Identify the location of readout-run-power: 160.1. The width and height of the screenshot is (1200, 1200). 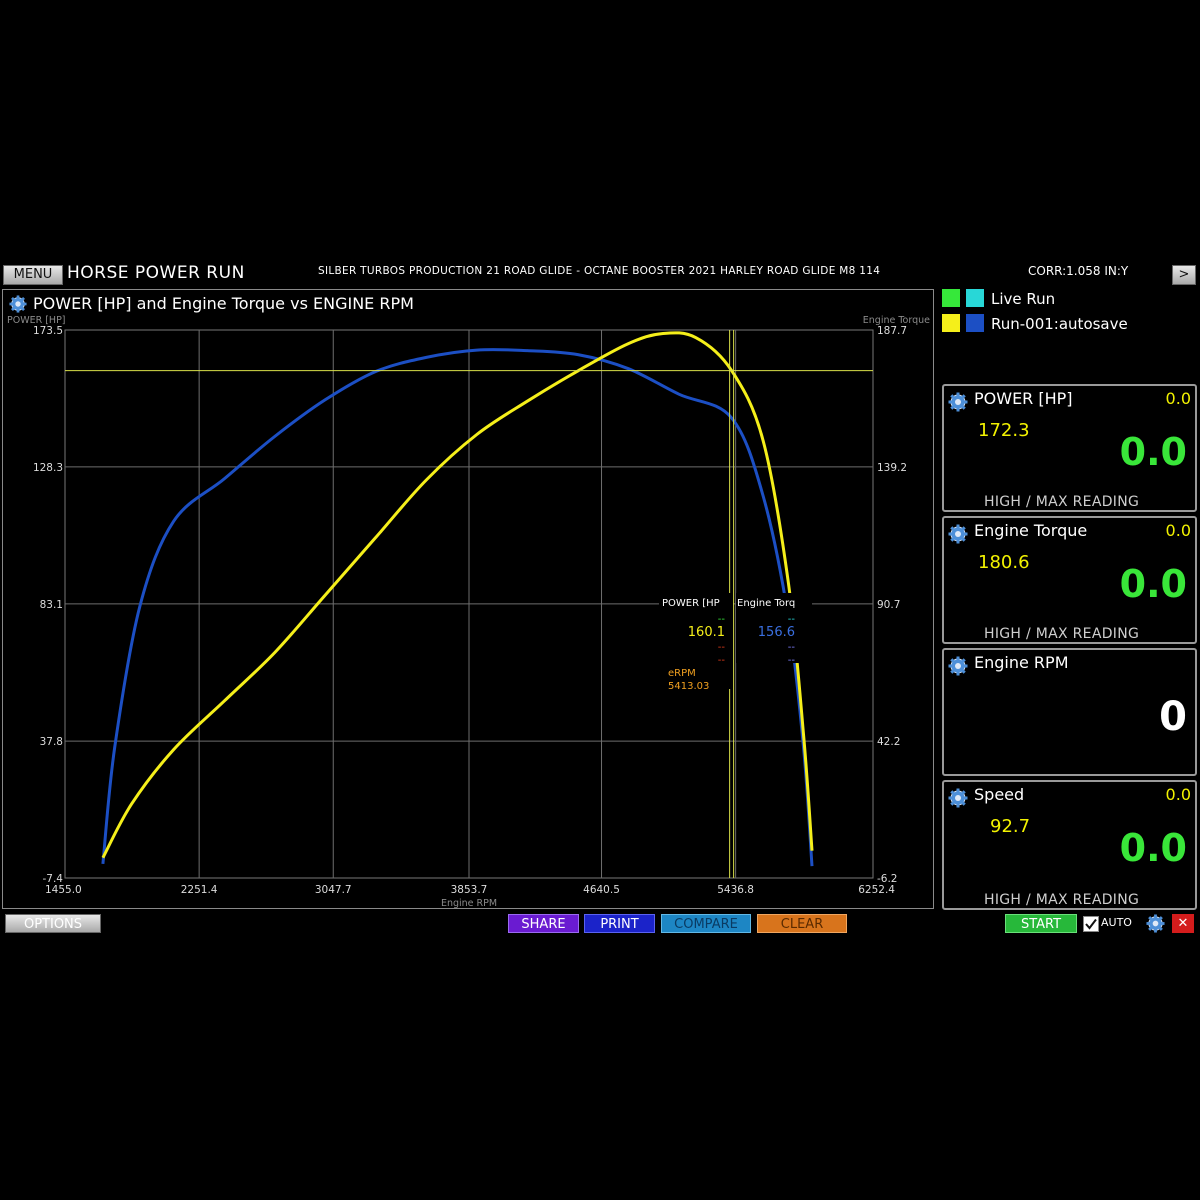
(706, 632).